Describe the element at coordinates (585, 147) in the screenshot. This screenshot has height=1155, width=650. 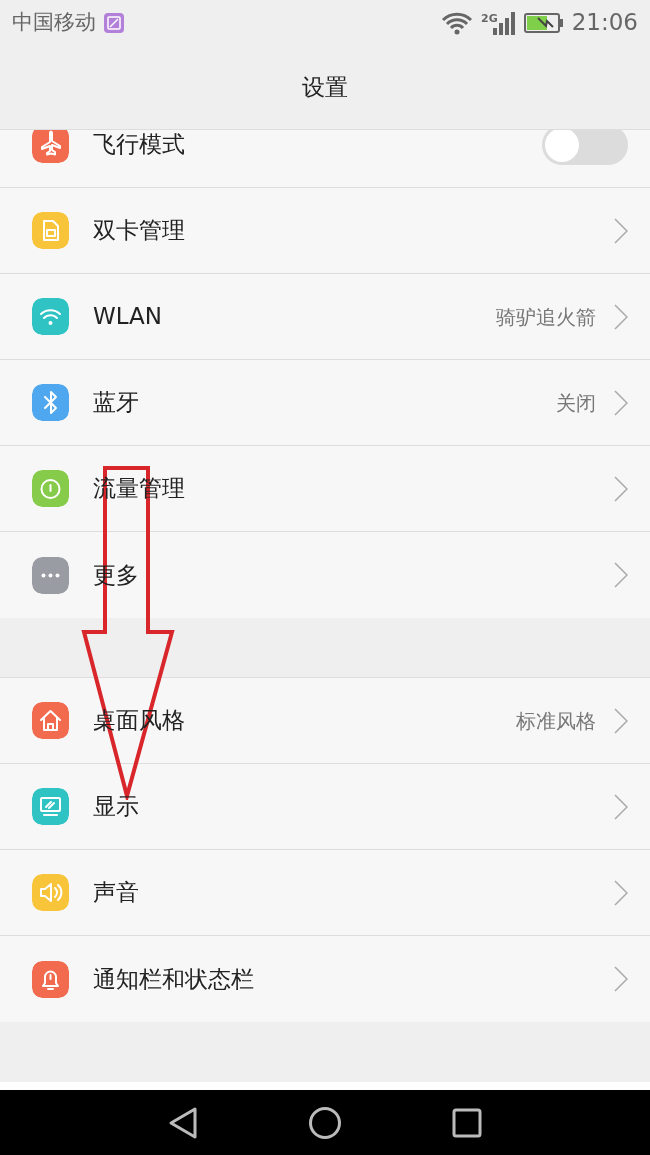
I see `toggle-switch` at that location.